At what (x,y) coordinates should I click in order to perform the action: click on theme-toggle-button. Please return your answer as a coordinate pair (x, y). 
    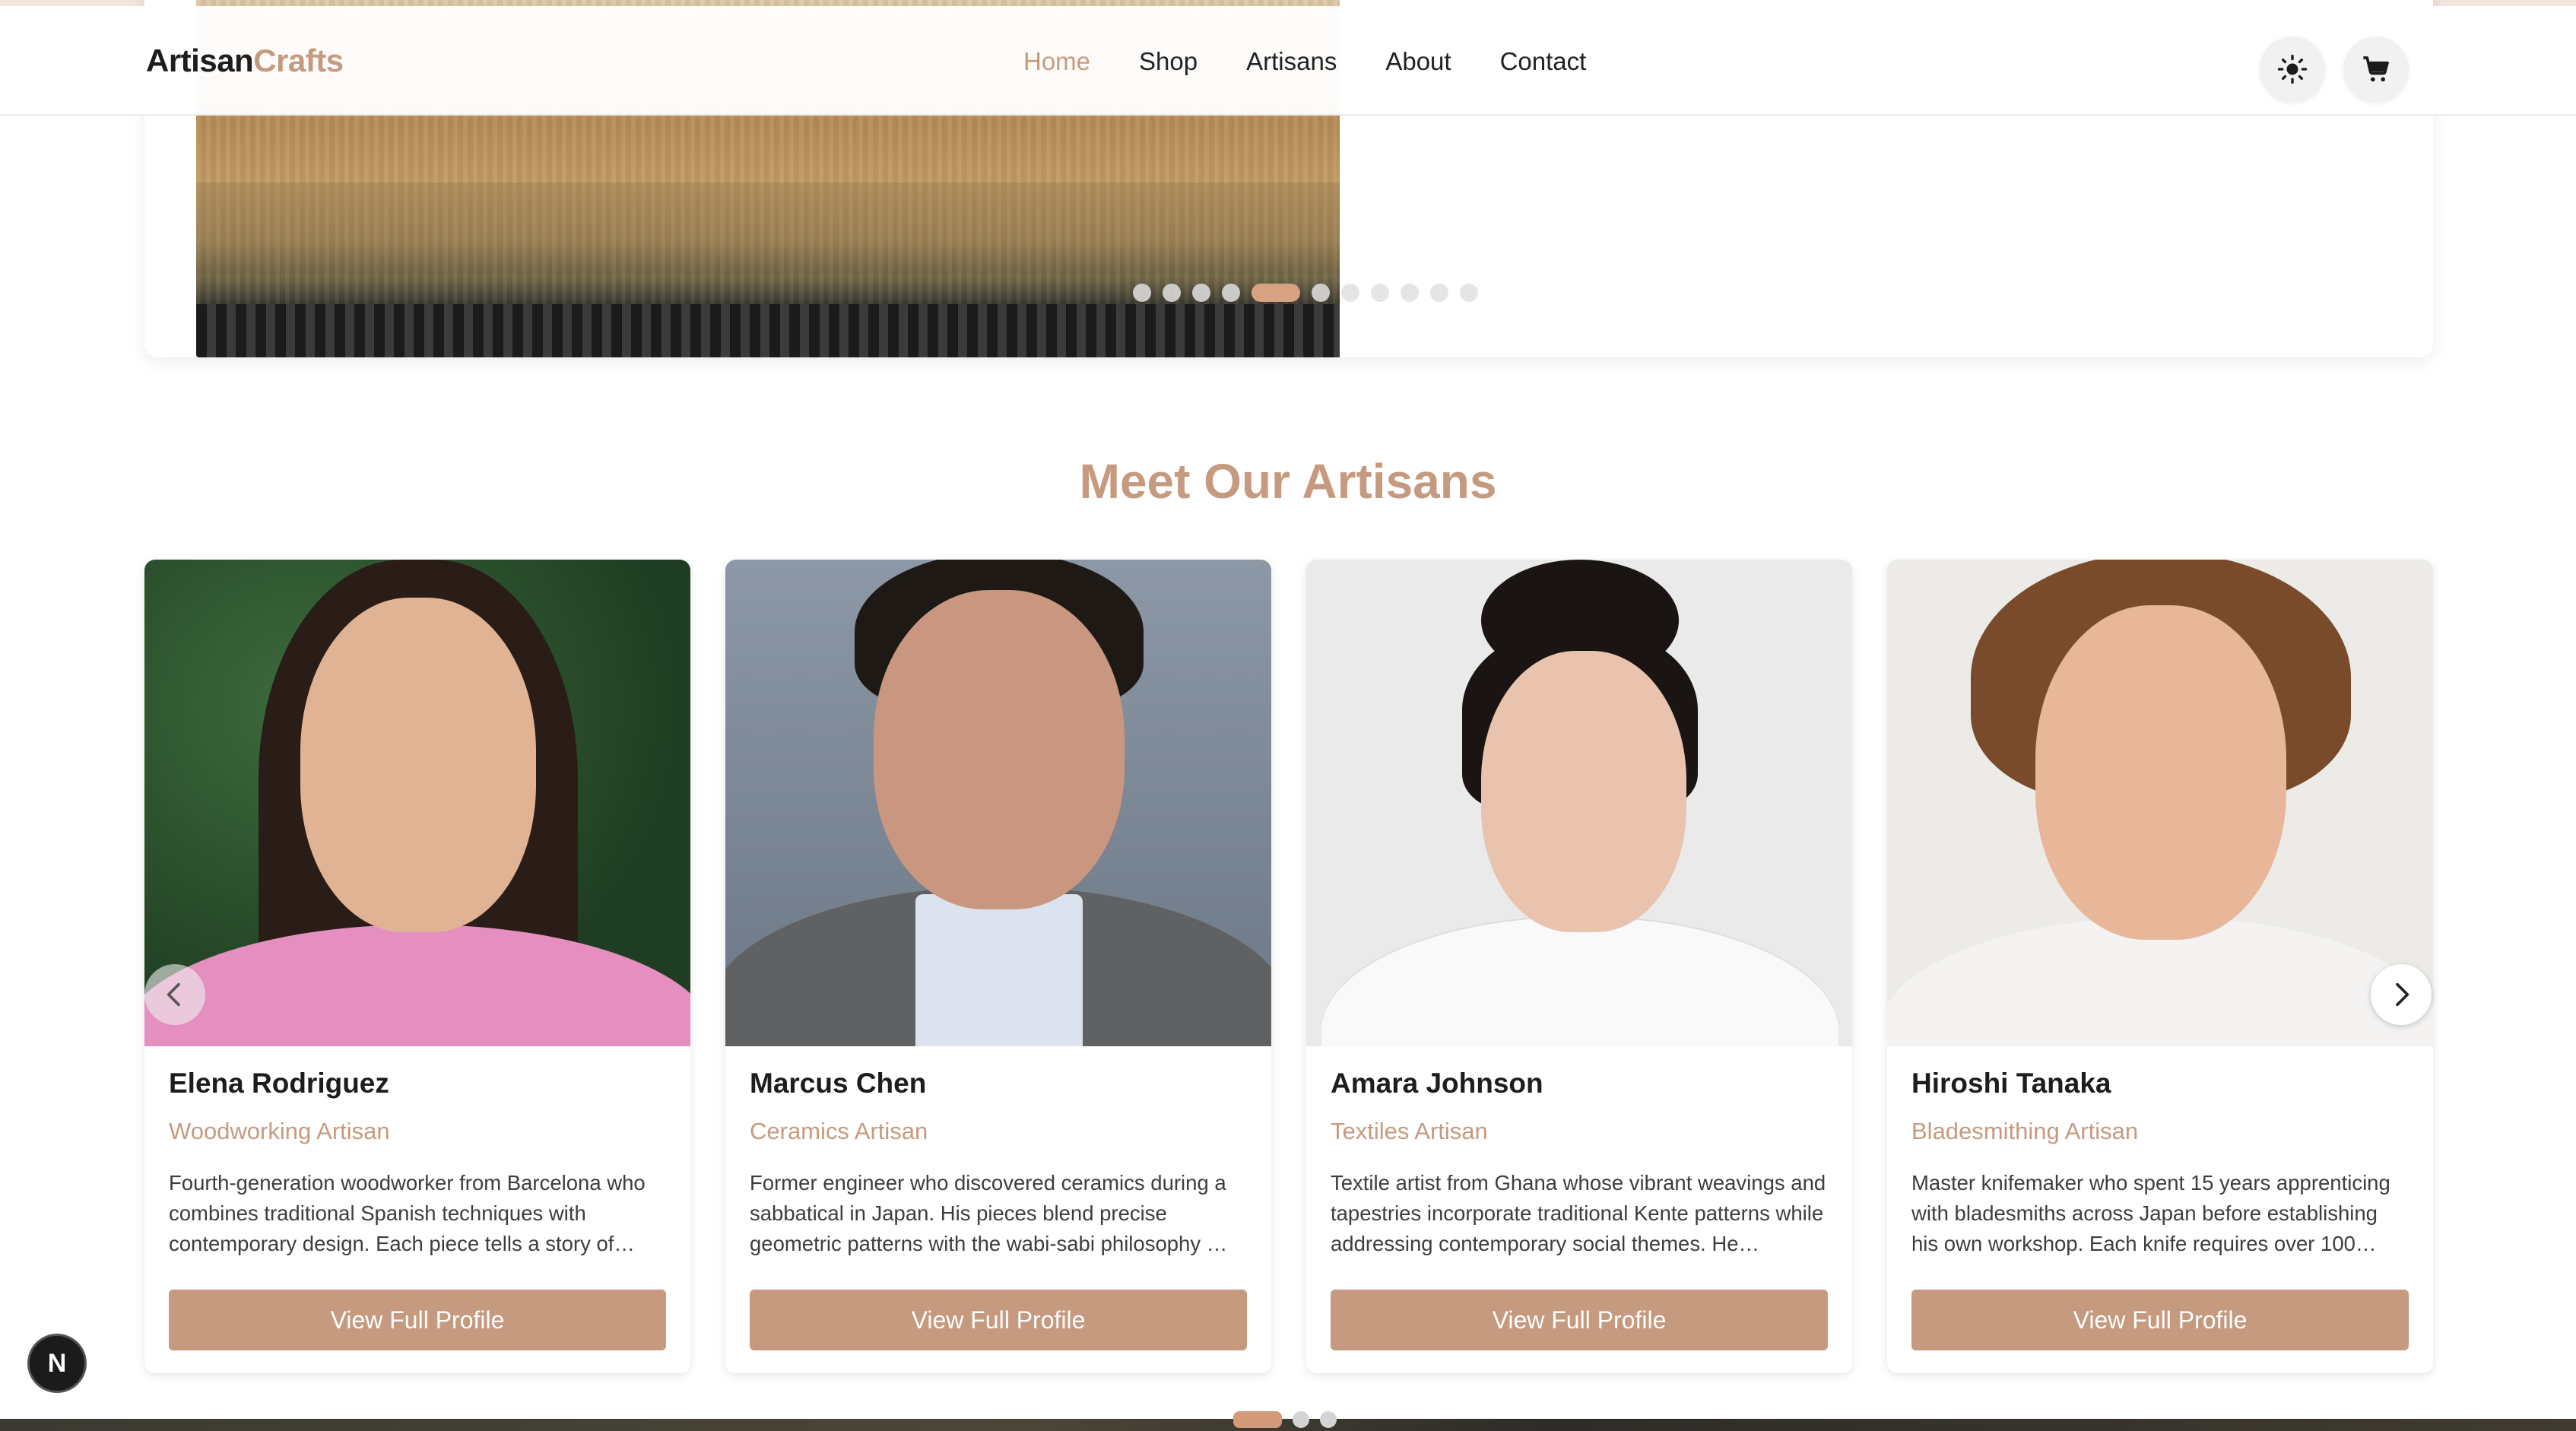
    Looking at the image, I should click on (2292, 69).